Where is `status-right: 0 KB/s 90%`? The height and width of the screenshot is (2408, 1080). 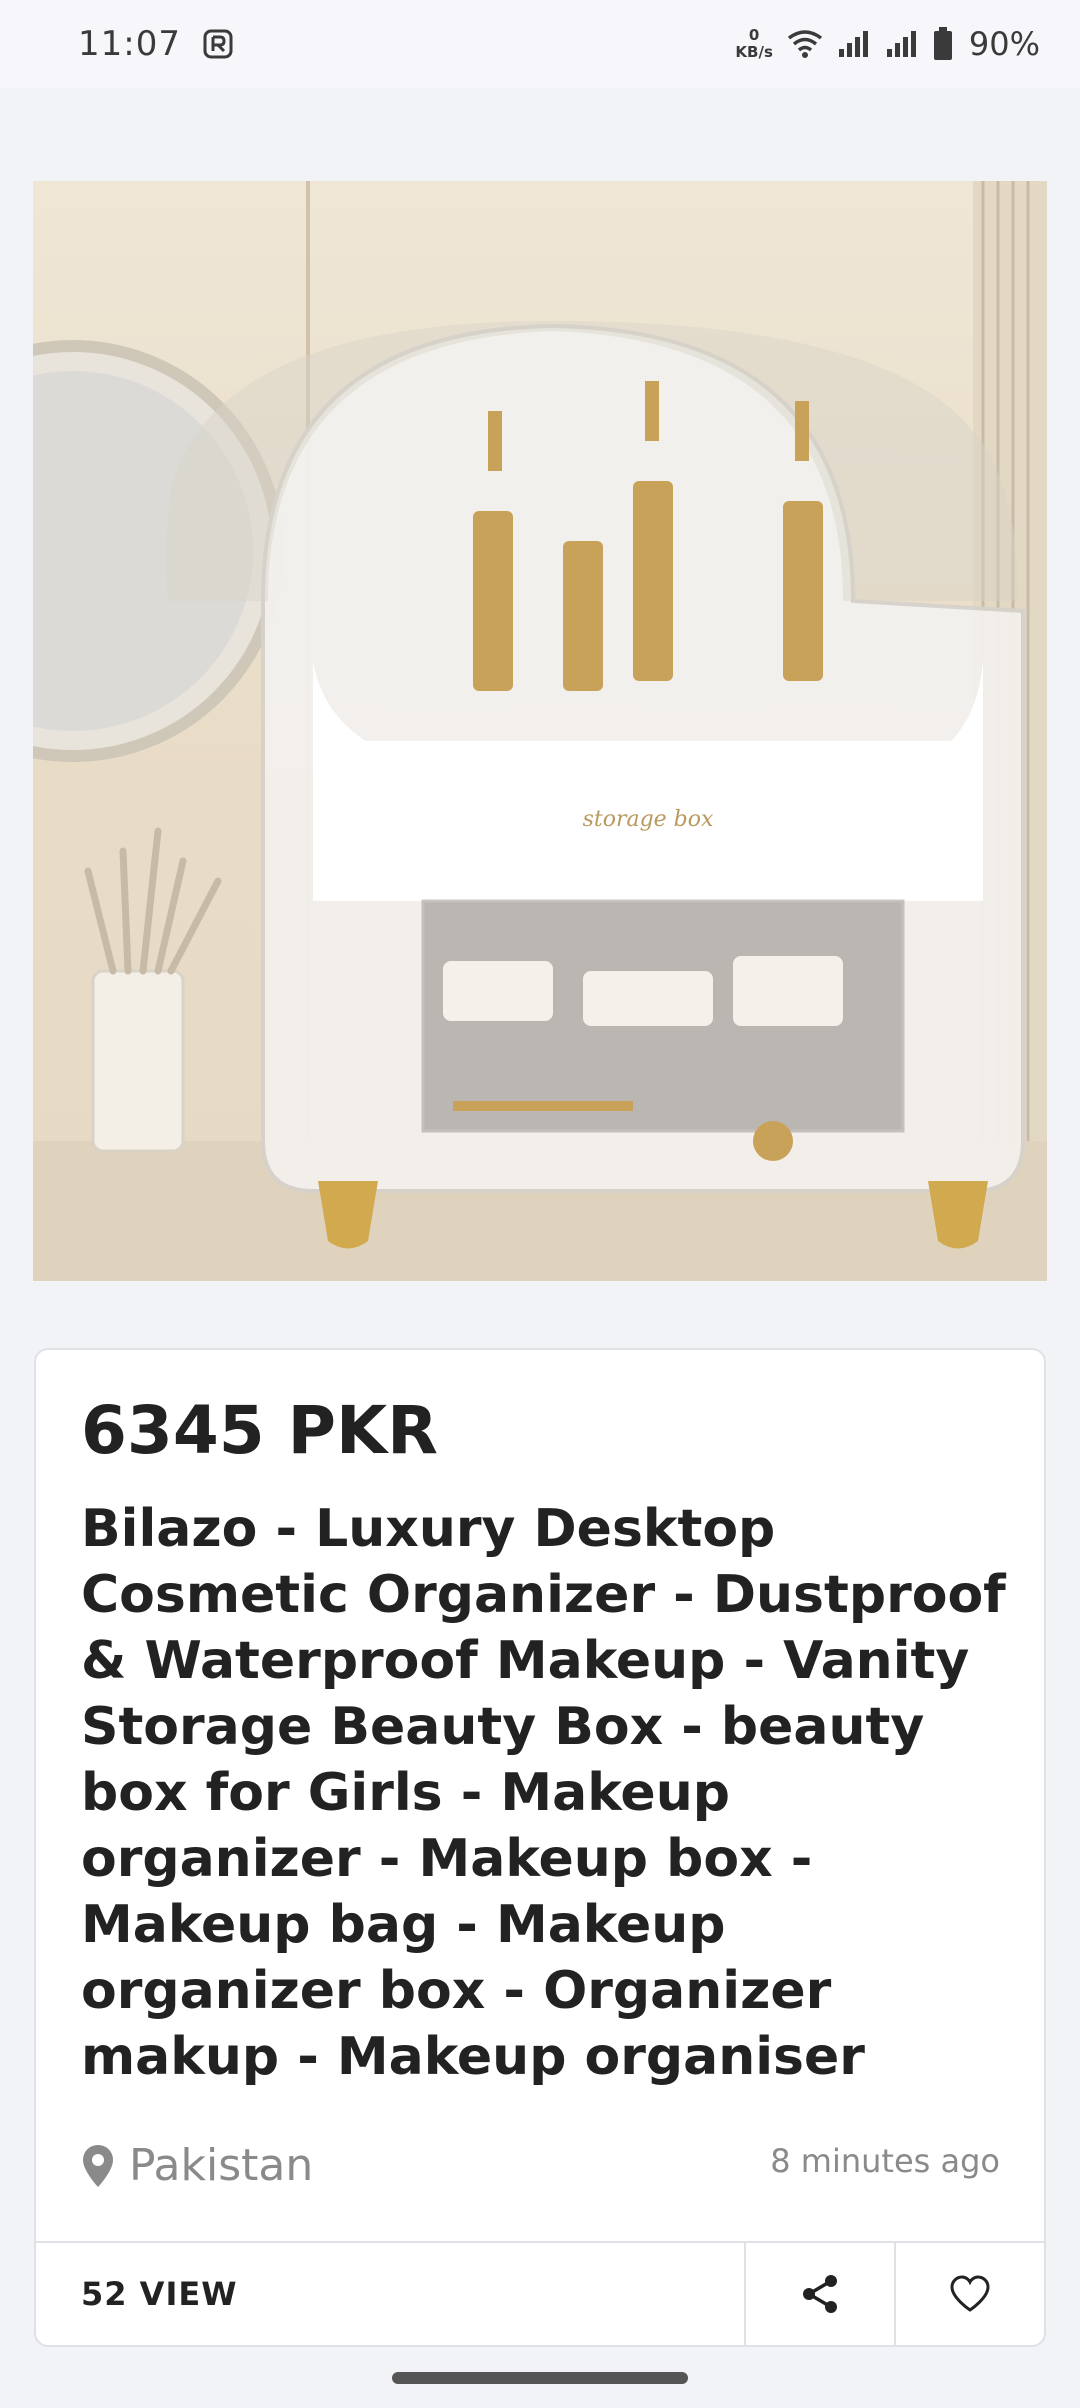
status-right: 0 KB/s 90% is located at coordinates (887, 44).